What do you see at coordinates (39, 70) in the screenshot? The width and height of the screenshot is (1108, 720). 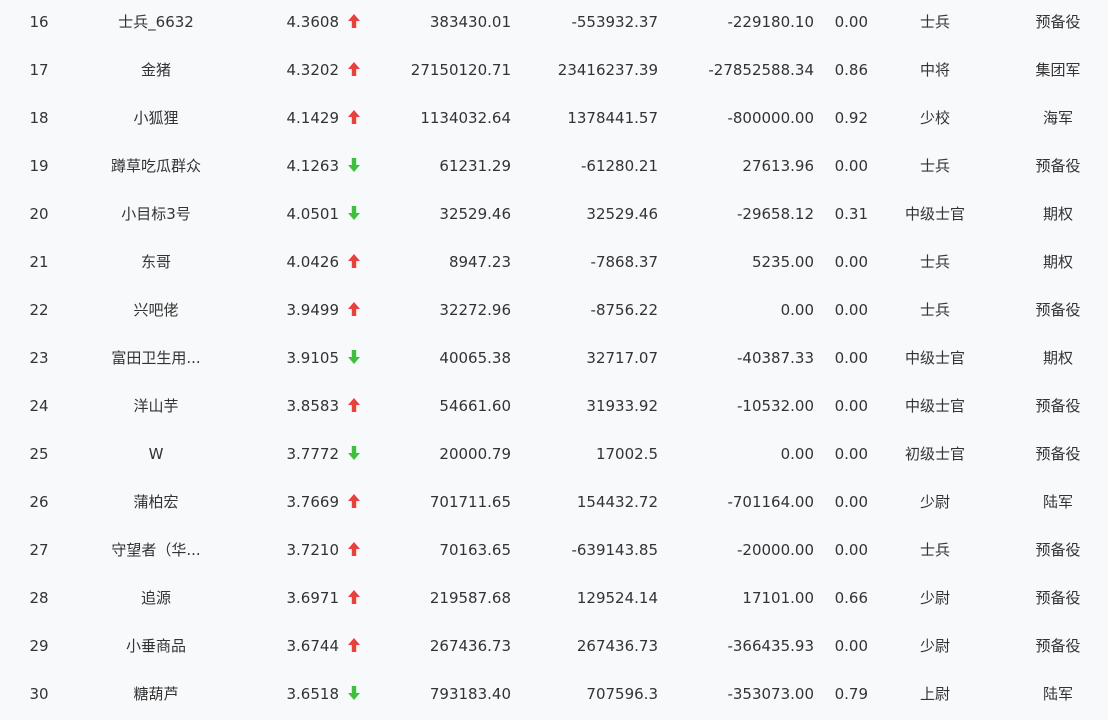 I see `rank-cell: 17` at bounding box center [39, 70].